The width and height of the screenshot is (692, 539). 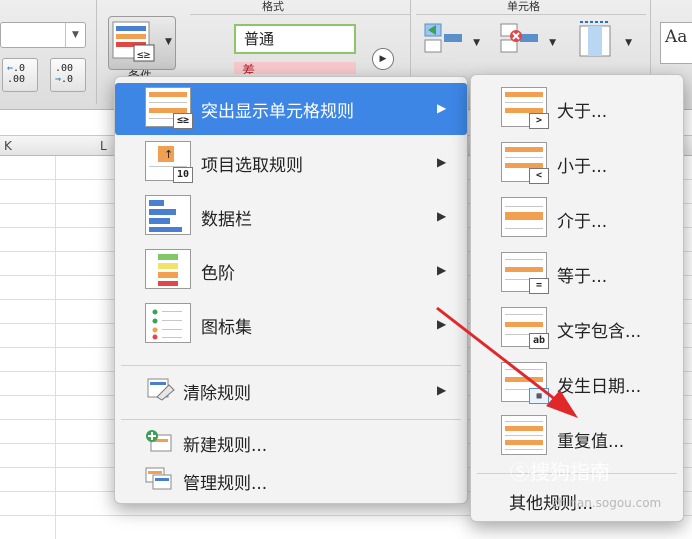 I want to click on watermark-logo: Ⓢ搜狗指南, so click(x=560, y=472).